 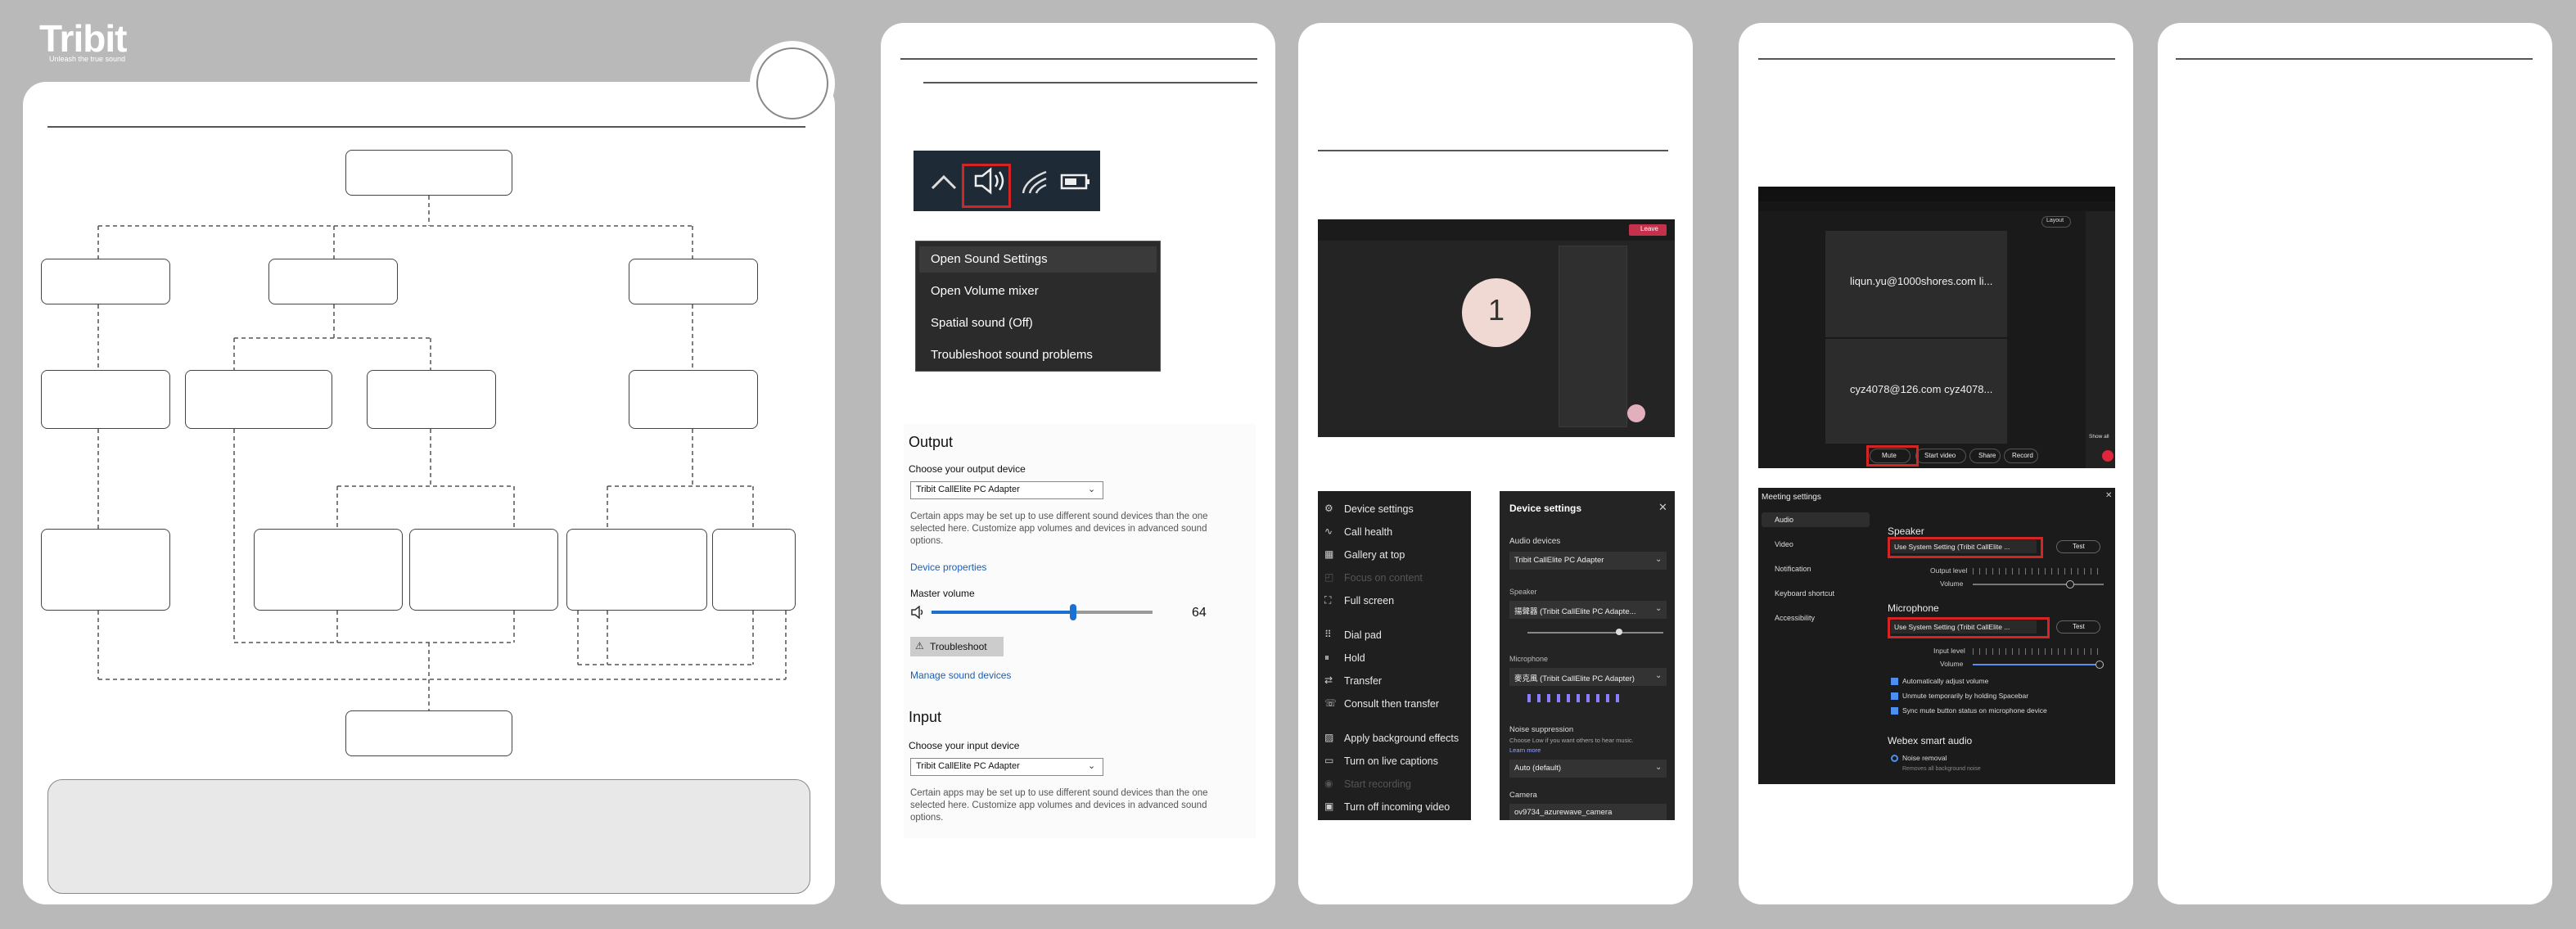 What do you see at coordinates (1538, 768) in the screenshot?
I see `noise-value: Auto (default)` at bounding box center [1538, 768].